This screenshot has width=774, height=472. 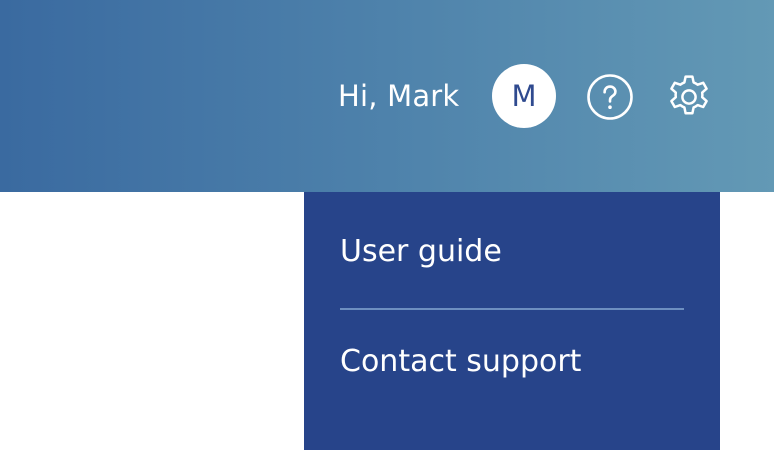 I want to click on menu-divider, so click(x=512, y=309).